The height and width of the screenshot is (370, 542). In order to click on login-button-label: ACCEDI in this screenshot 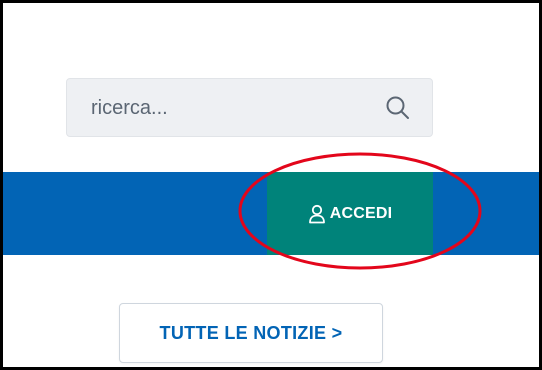, I will do `click(361, 213)`.